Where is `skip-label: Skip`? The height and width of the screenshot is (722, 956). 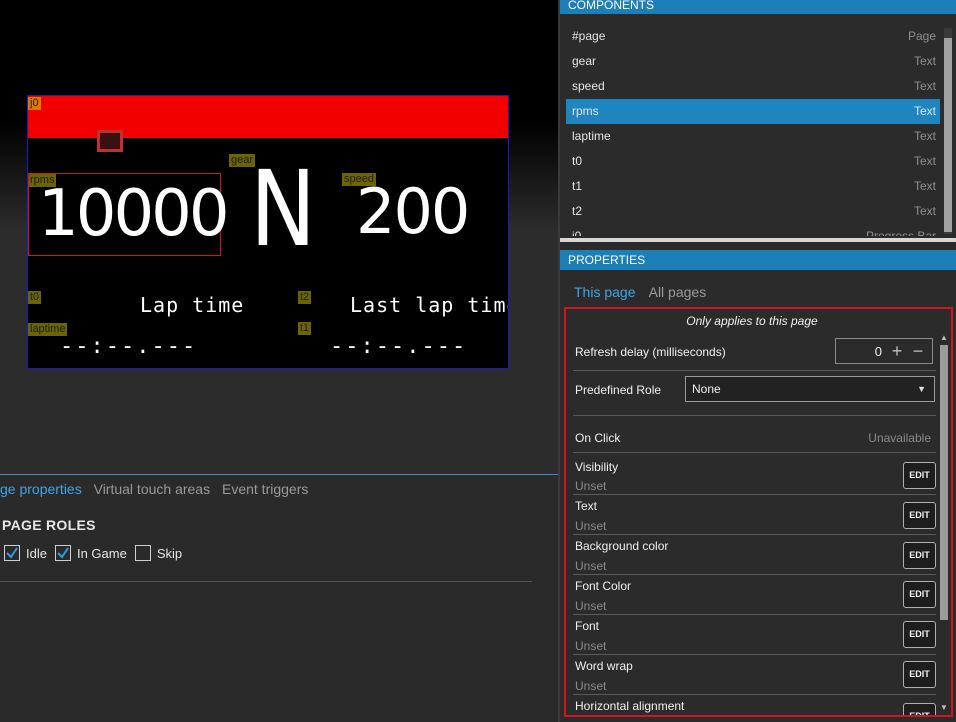
skip-label: Skip is located at coordinates (169, 553).